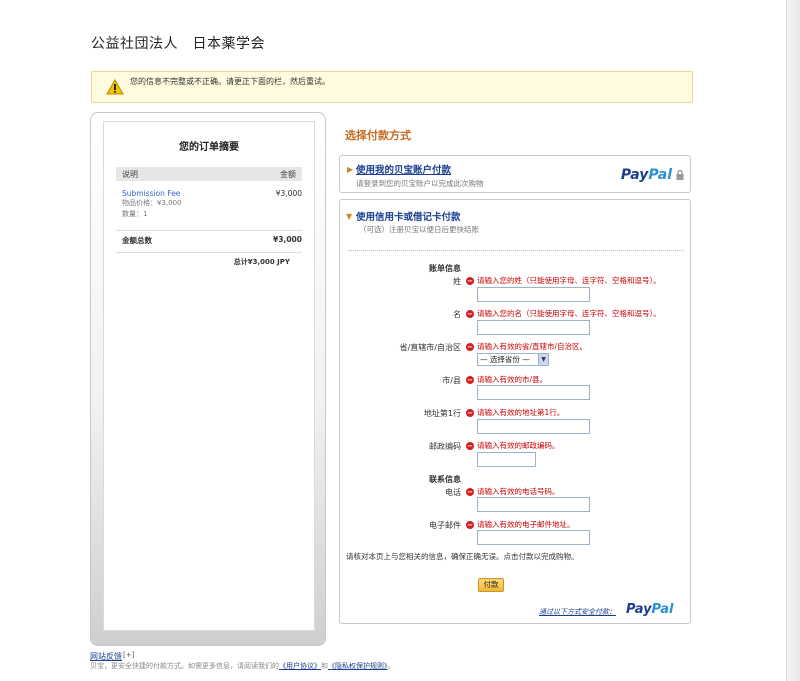 This screenshot has width=800, height=681. I want to click on phone-input, so click(533, 504).